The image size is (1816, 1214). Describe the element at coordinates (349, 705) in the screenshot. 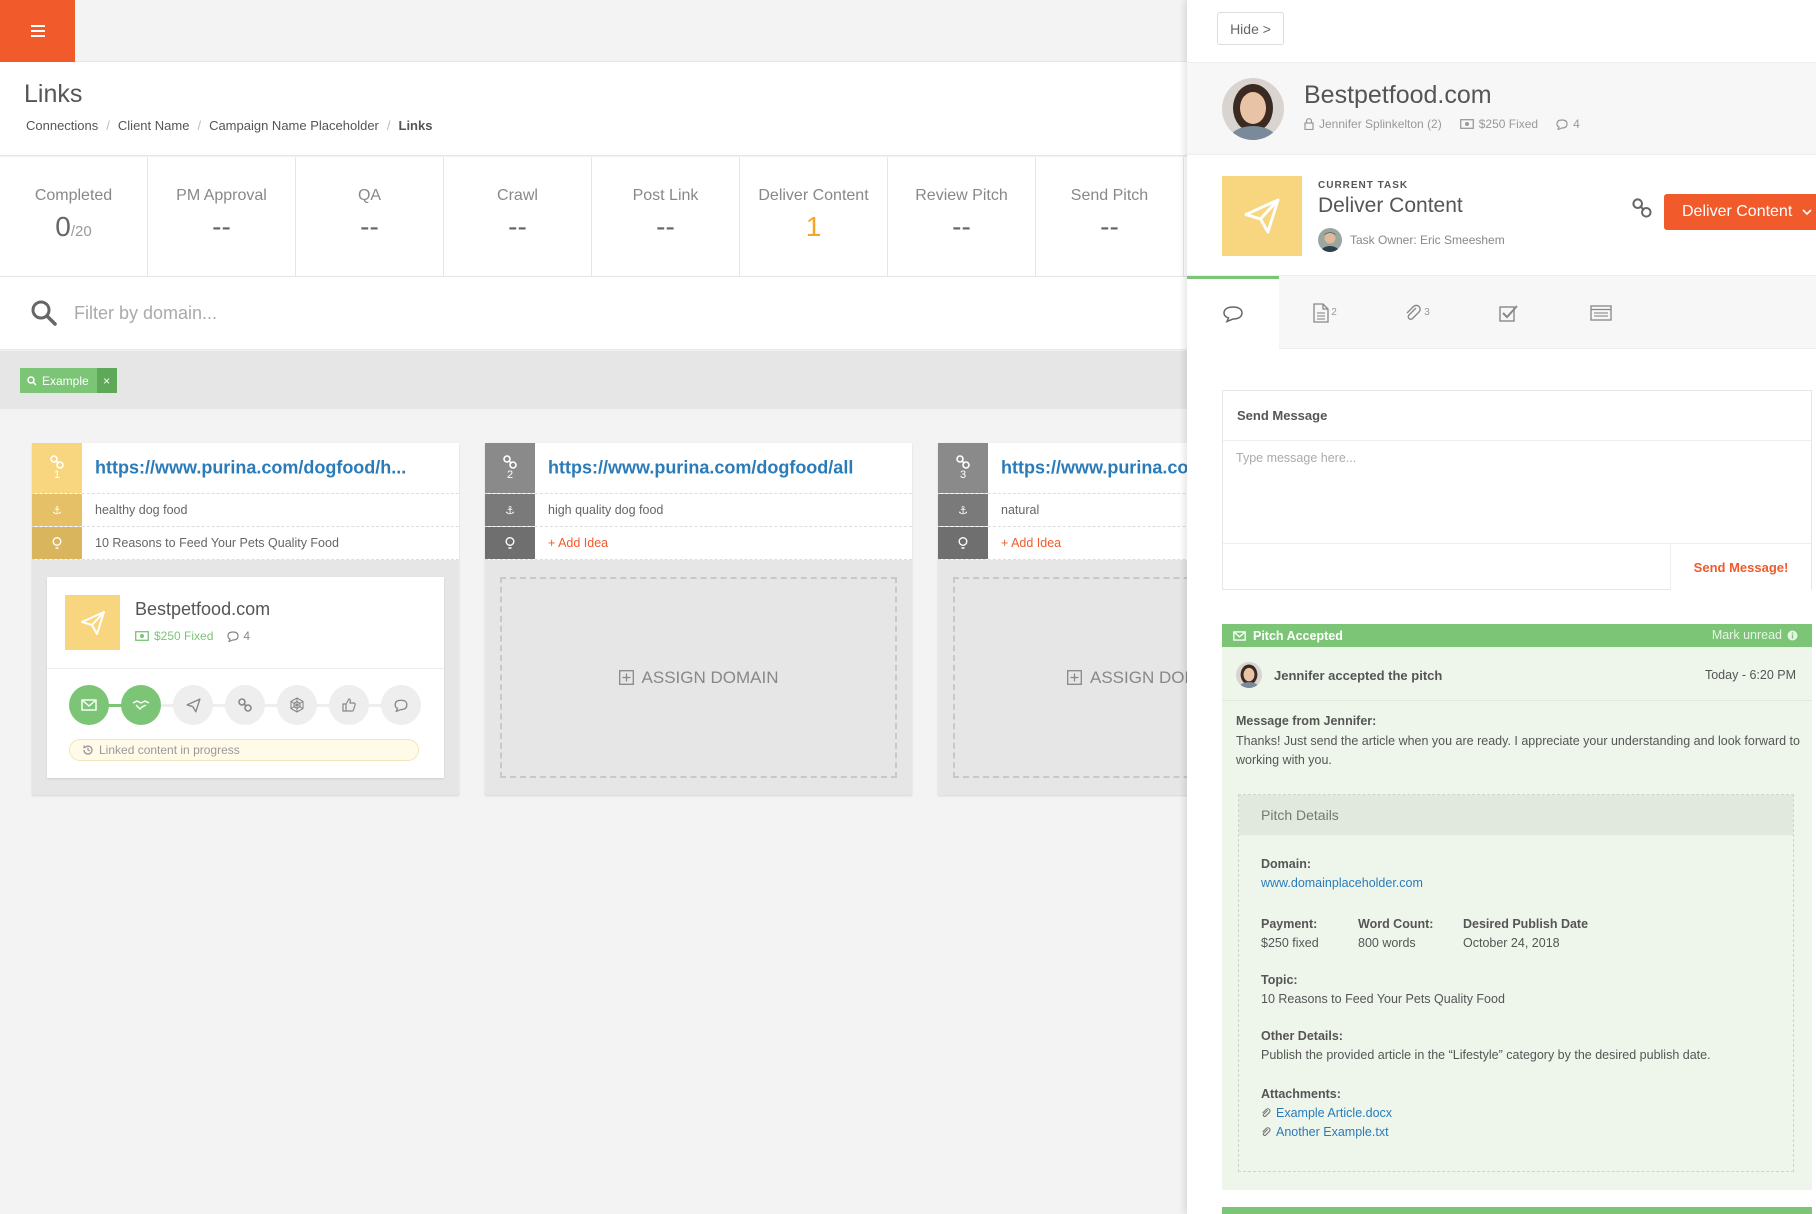

I see `step-approve` at that location.